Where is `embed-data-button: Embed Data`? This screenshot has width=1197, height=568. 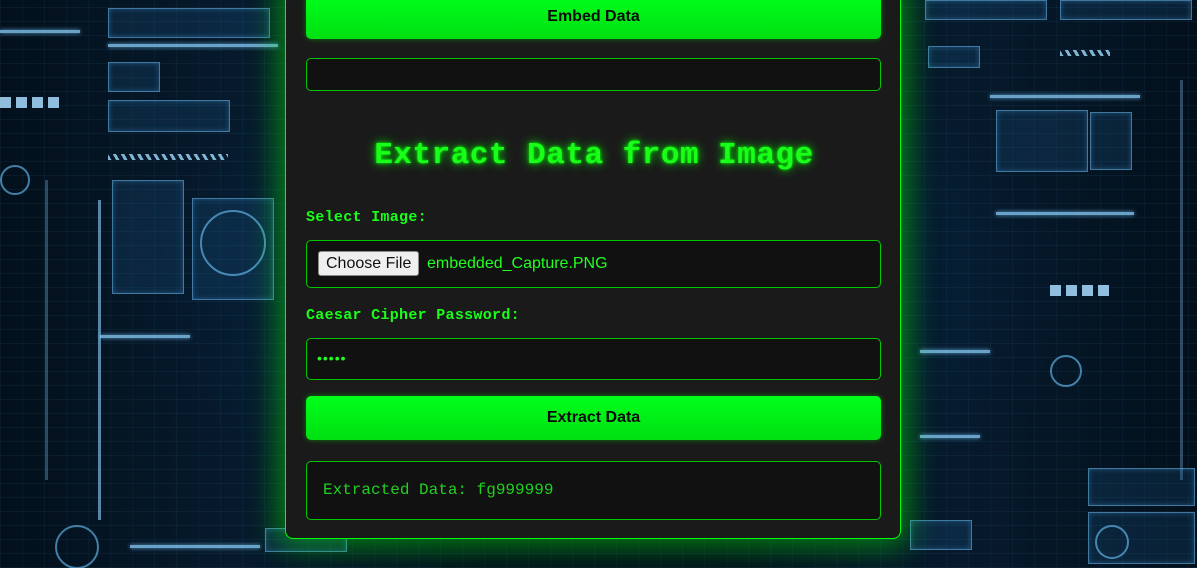 embed-data-button: Embed Data is located at coordinates (593, 19).